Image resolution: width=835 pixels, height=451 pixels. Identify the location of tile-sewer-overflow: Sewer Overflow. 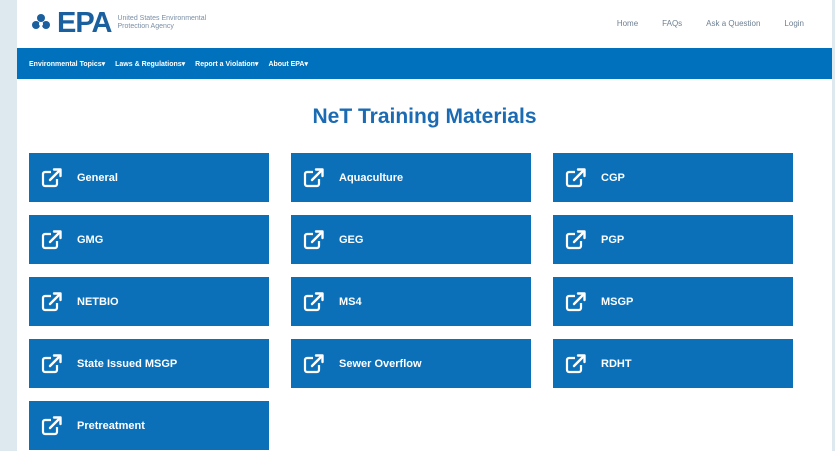
(411, 363).